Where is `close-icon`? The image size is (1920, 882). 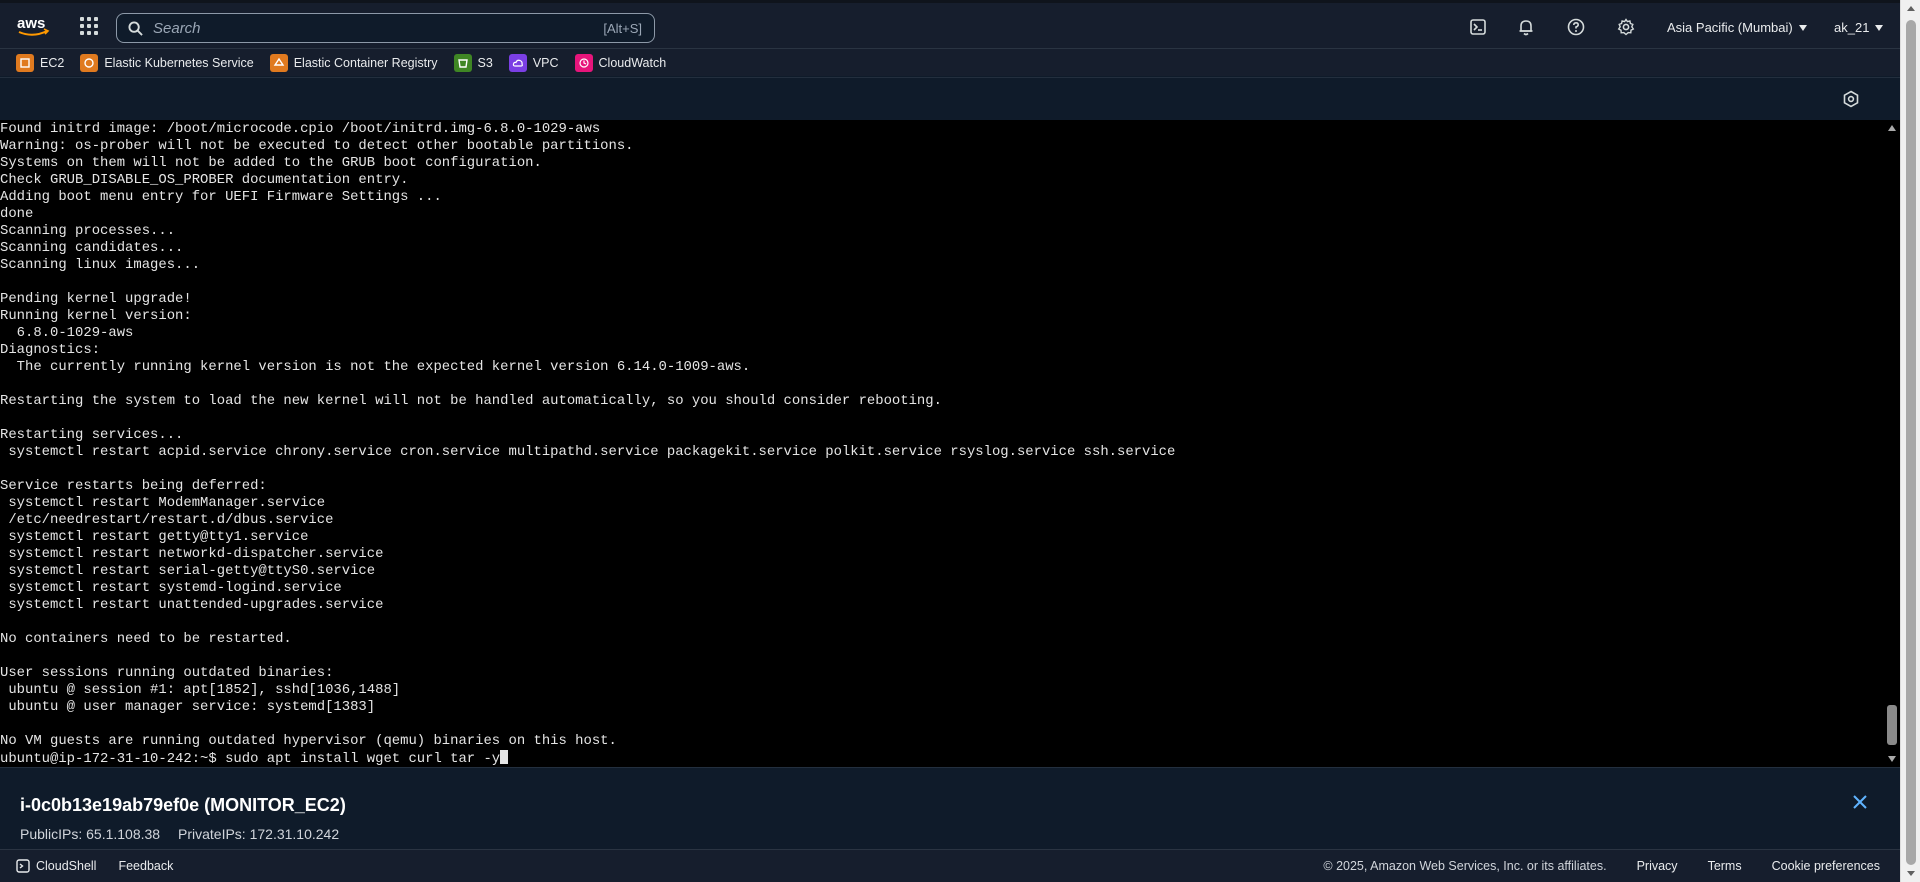 close-icon is located at coordinates (1860, 802).